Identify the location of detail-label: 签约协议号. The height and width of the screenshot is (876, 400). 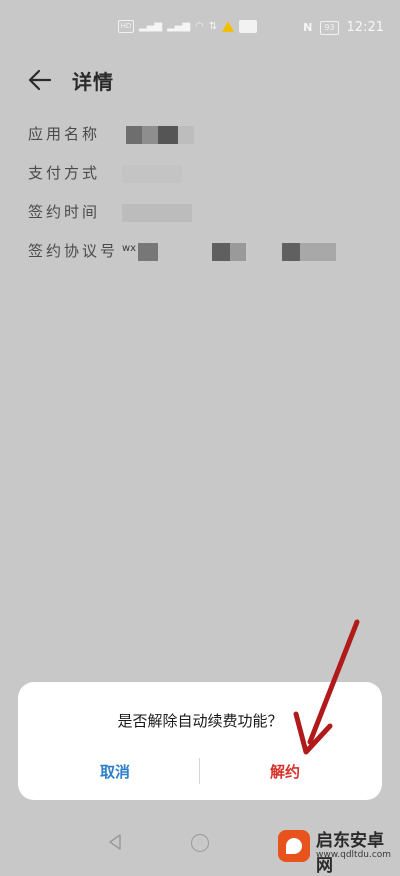
(73, 251).